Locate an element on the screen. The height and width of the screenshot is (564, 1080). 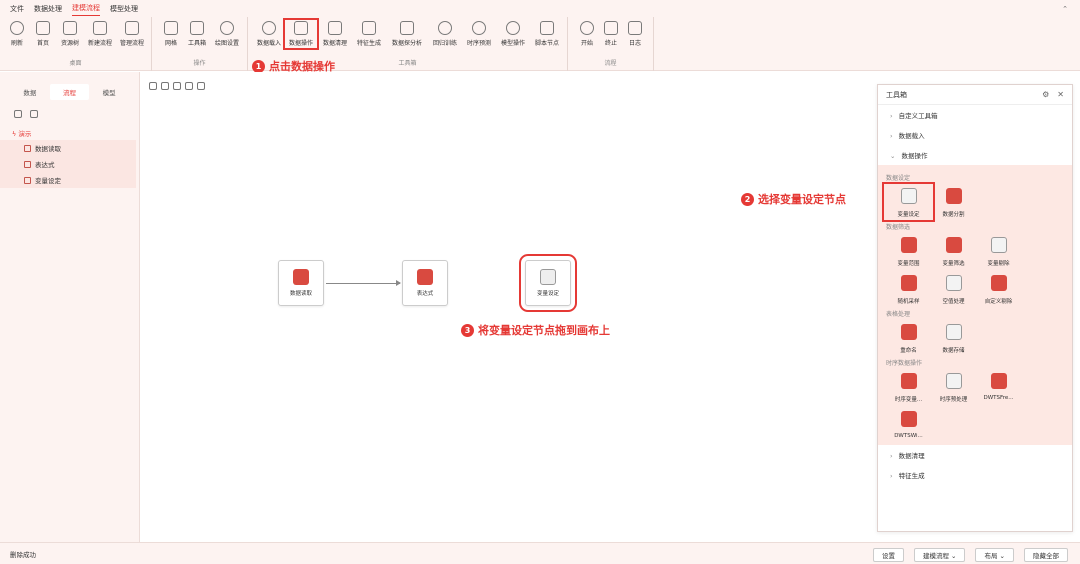
tool-data-split: 数据分割 is located at coordinates (953, 202).